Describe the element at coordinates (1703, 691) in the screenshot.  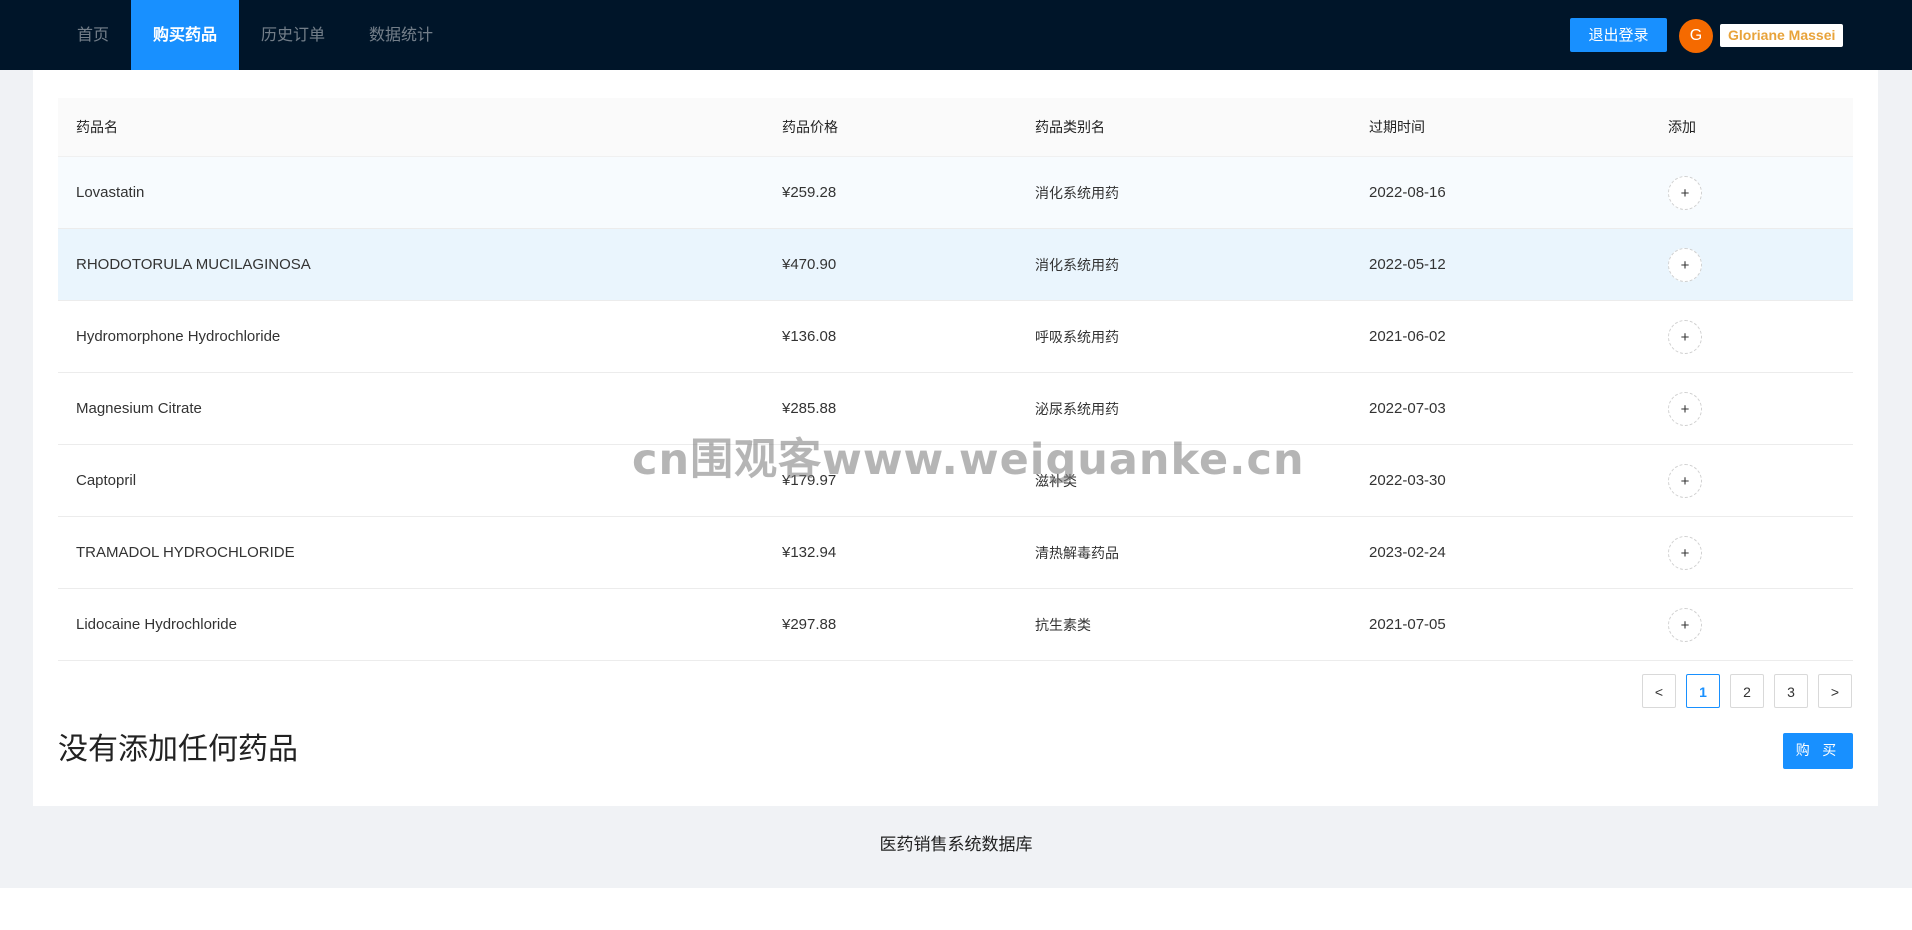
I see `pagination-page-1: 1` at that location.